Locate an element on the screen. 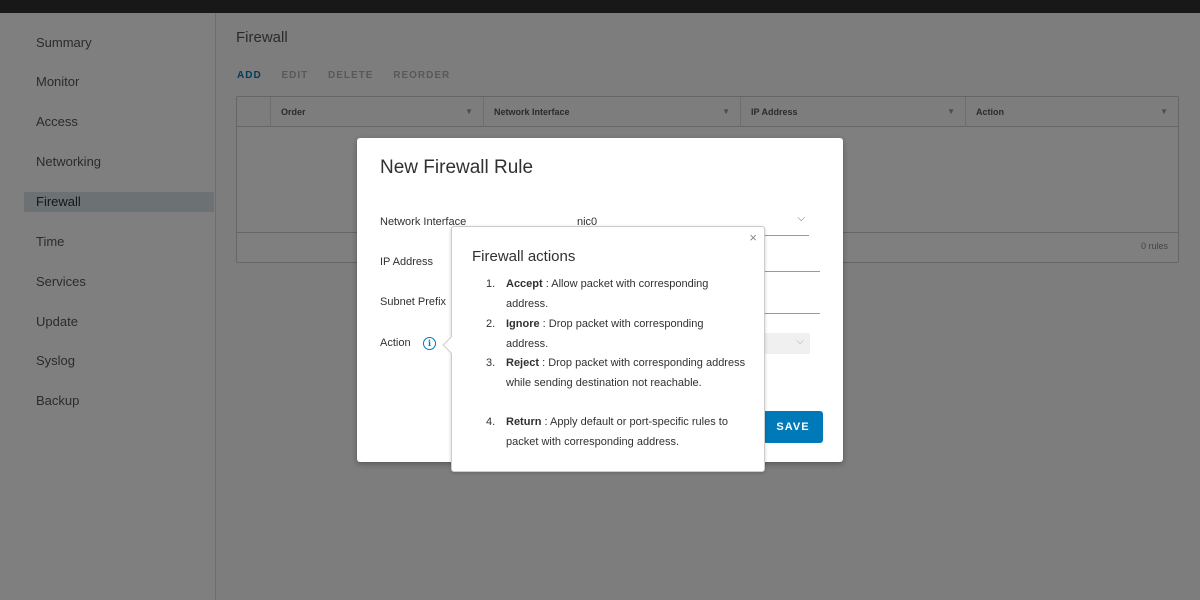 Image resolution: width=1200 pixels, height=600 pixels. close-icon: × is located at coordinates (753, 237).